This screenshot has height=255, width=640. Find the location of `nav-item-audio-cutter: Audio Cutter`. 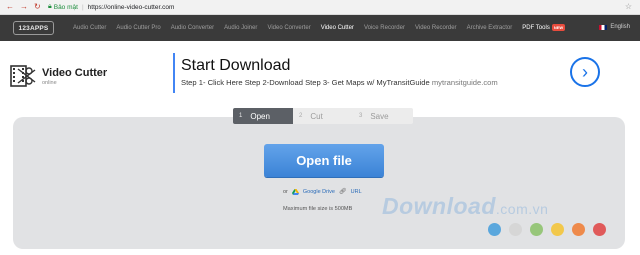

nav-item-audio-cutter: Audio Cutter is located at coordinates (89, 28).